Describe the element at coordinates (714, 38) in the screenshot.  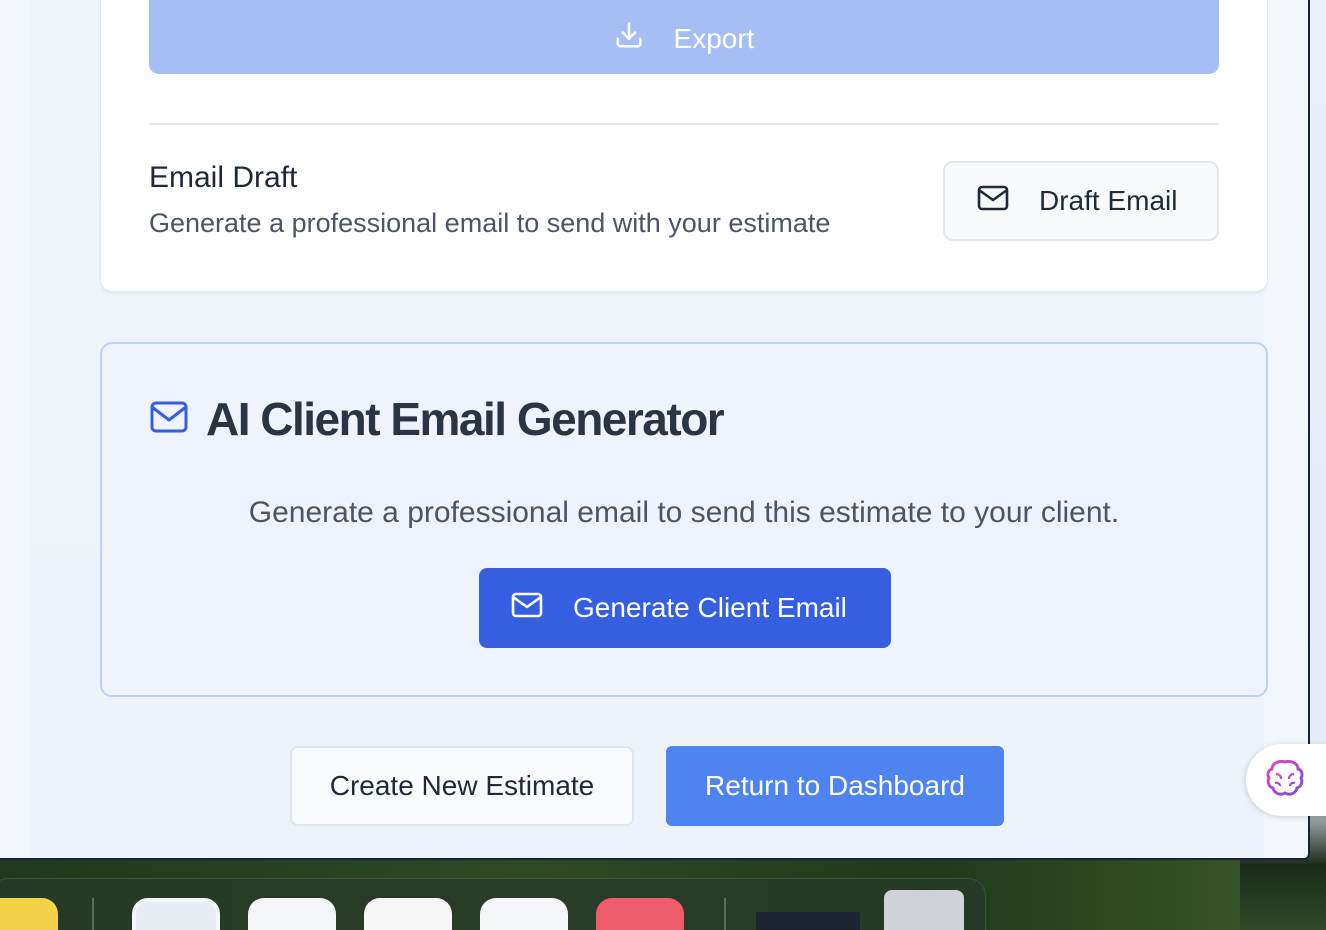
I see `export-label: Export` at that location.